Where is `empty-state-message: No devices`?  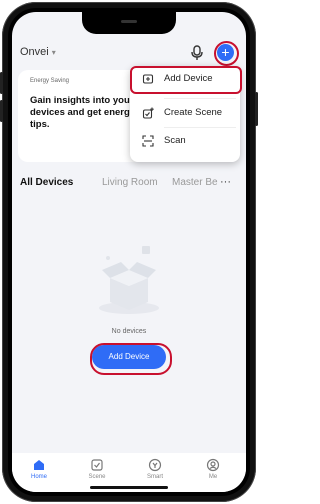
empty-state-message: No devices is located at coordinates (129, 331).